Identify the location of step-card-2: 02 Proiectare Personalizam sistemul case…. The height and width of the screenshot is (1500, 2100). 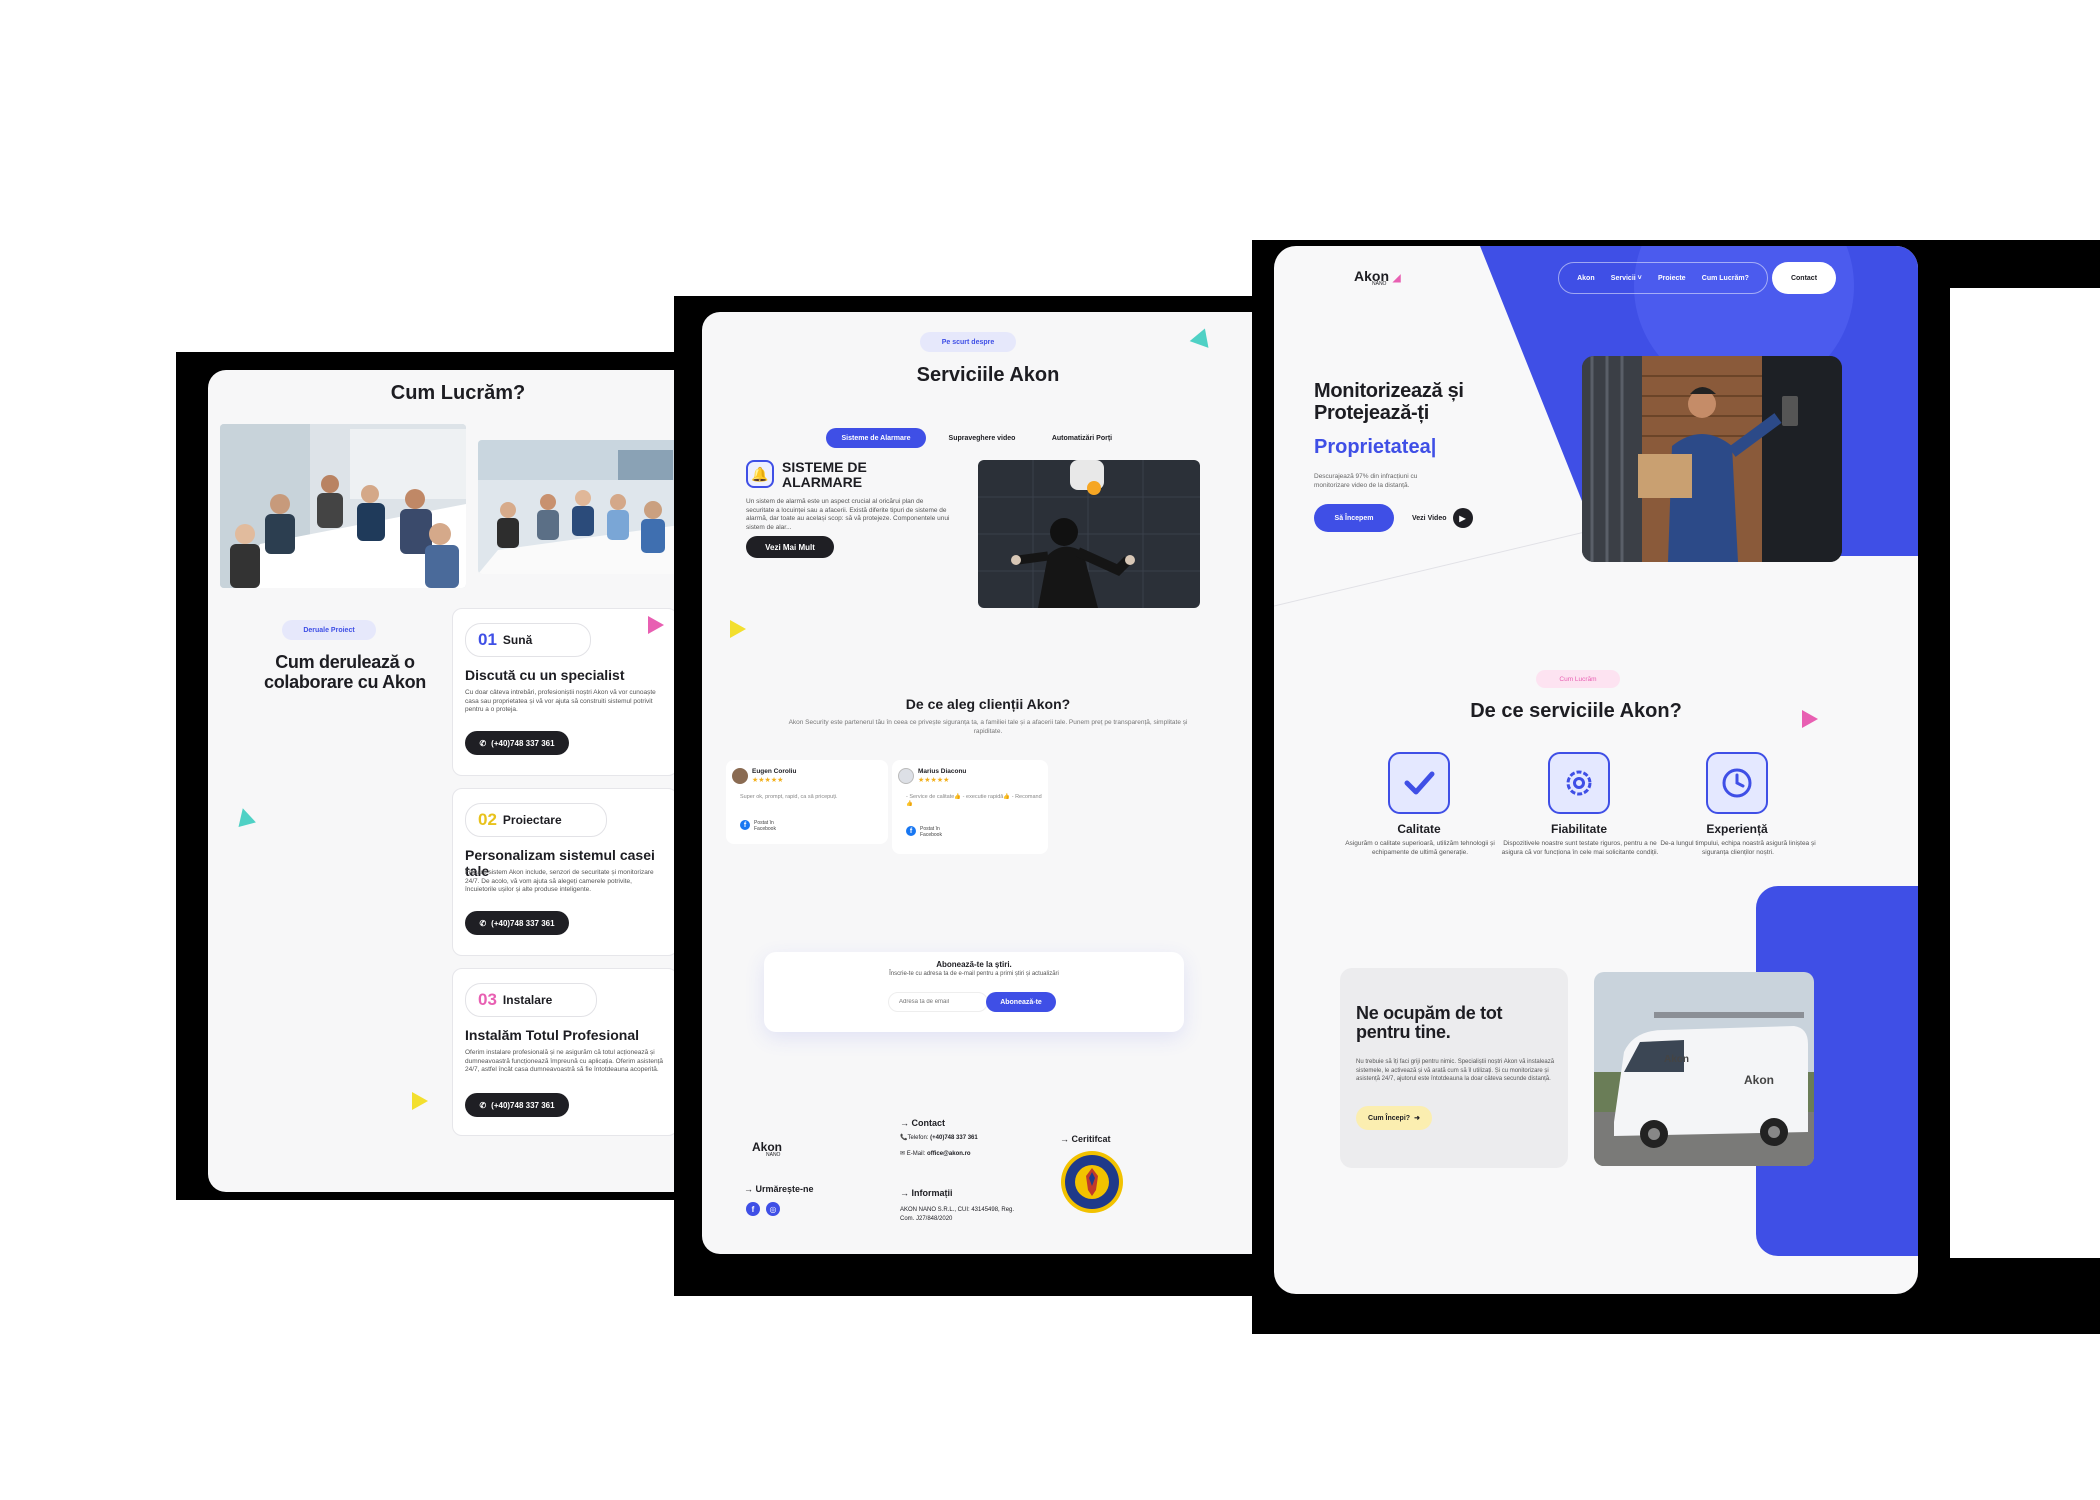
(565, 872).